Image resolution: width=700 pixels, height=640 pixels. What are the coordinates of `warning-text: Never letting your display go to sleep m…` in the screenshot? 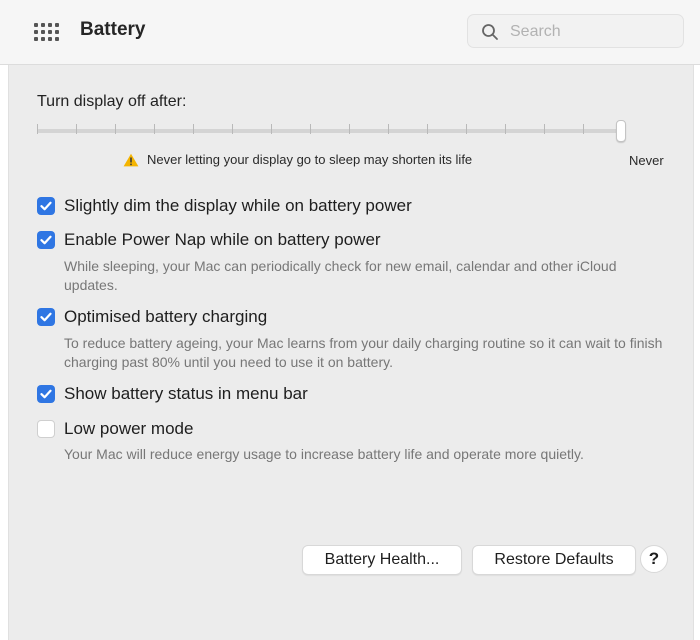 It's located at (310, 159).